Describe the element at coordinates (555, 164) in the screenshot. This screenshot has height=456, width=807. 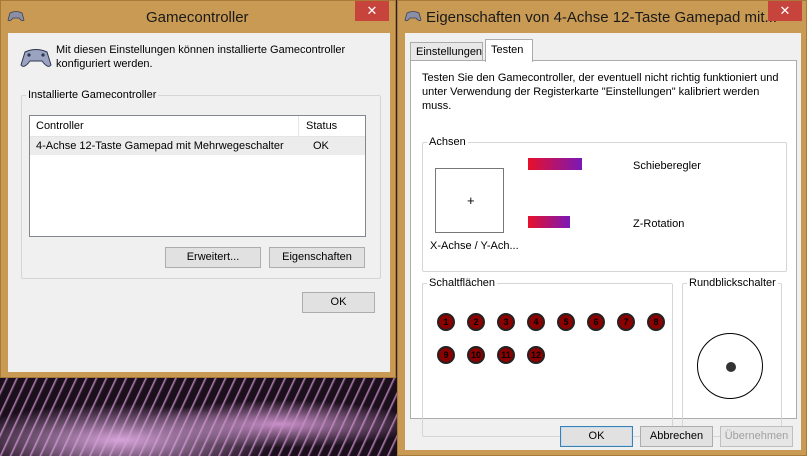
I see `slider-axis-bar` at that location.